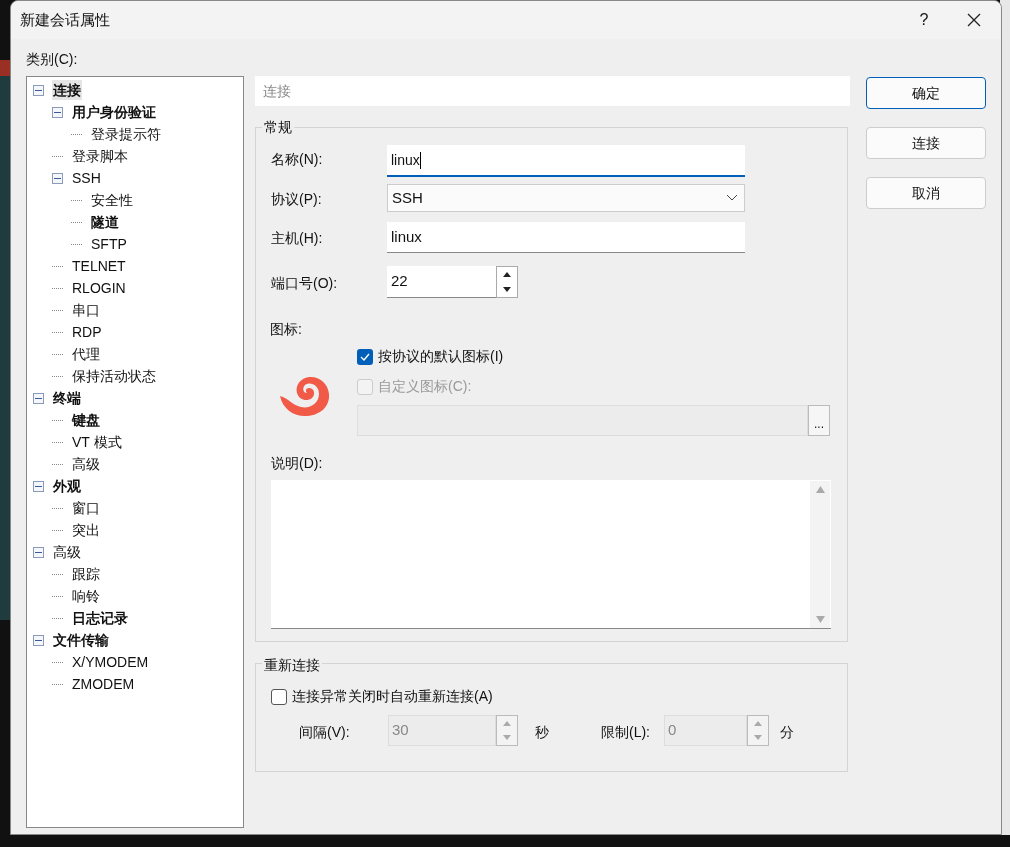 This screenshot has width=1010, height=847. What do you see at coordinates (566, 237) in the screenshot?
I see `host-field: linux` at bounding box center [566, 237].